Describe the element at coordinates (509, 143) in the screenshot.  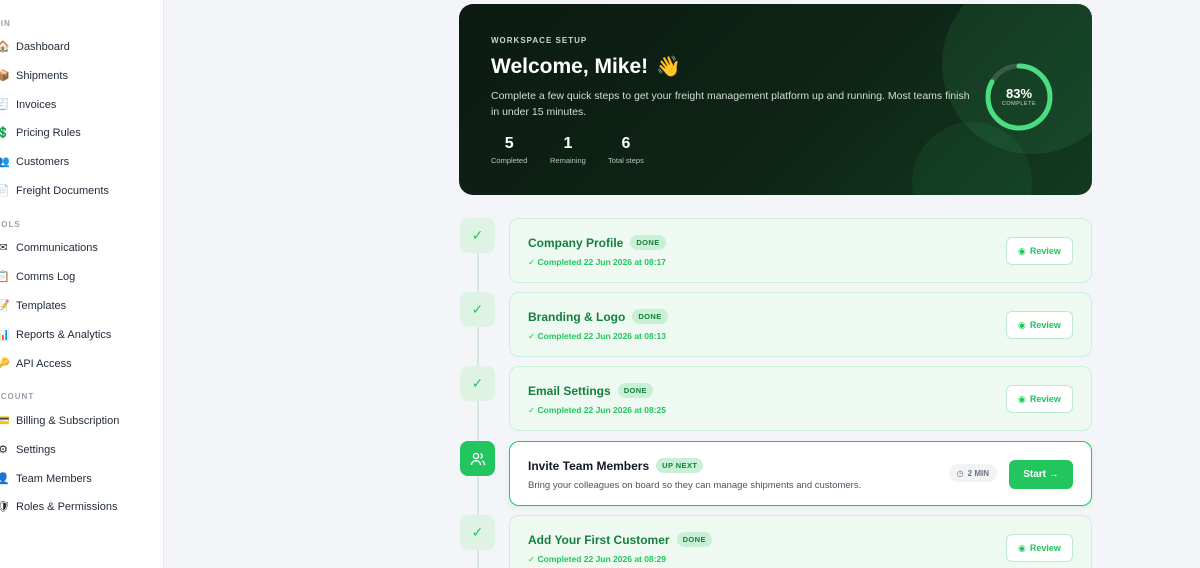
I see `stat-value: 5` at that location.